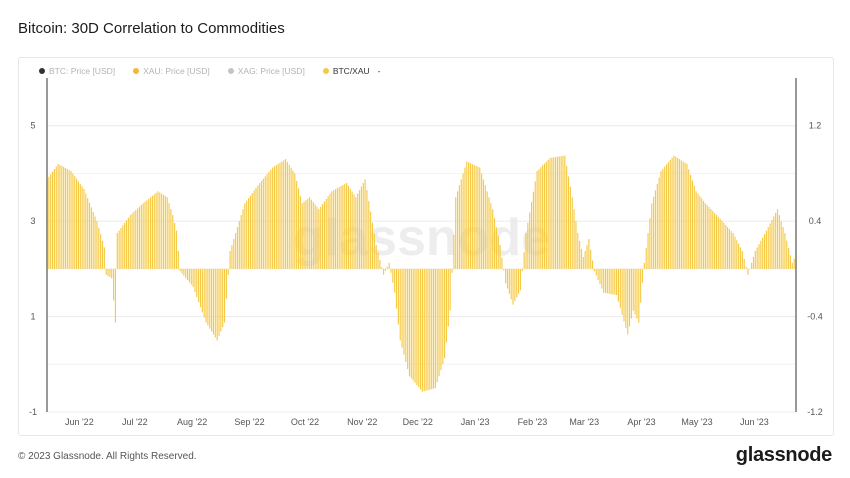  Describe the element at coordinates (32, 126) in the screenshot. I see `y-left-tick-label: 5` at that location.